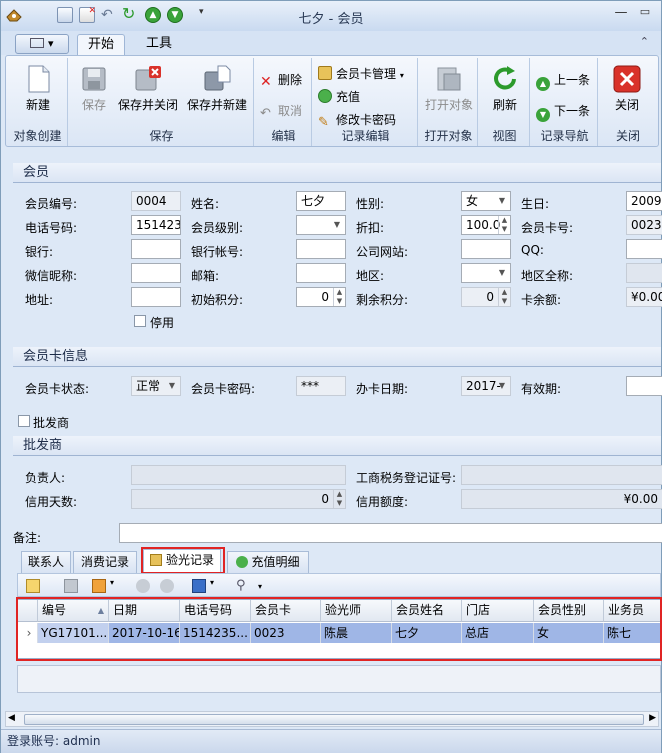  I want to click on label-name: 姓名:, so click(205, 204).